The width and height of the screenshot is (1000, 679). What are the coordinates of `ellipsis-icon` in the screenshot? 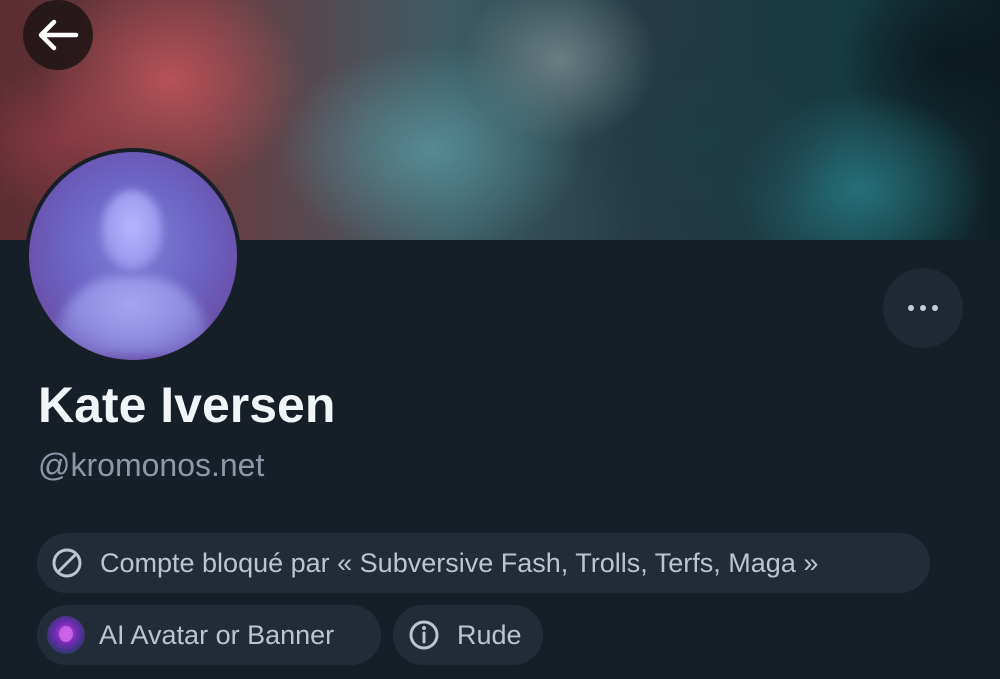 It's located at (911, 308).